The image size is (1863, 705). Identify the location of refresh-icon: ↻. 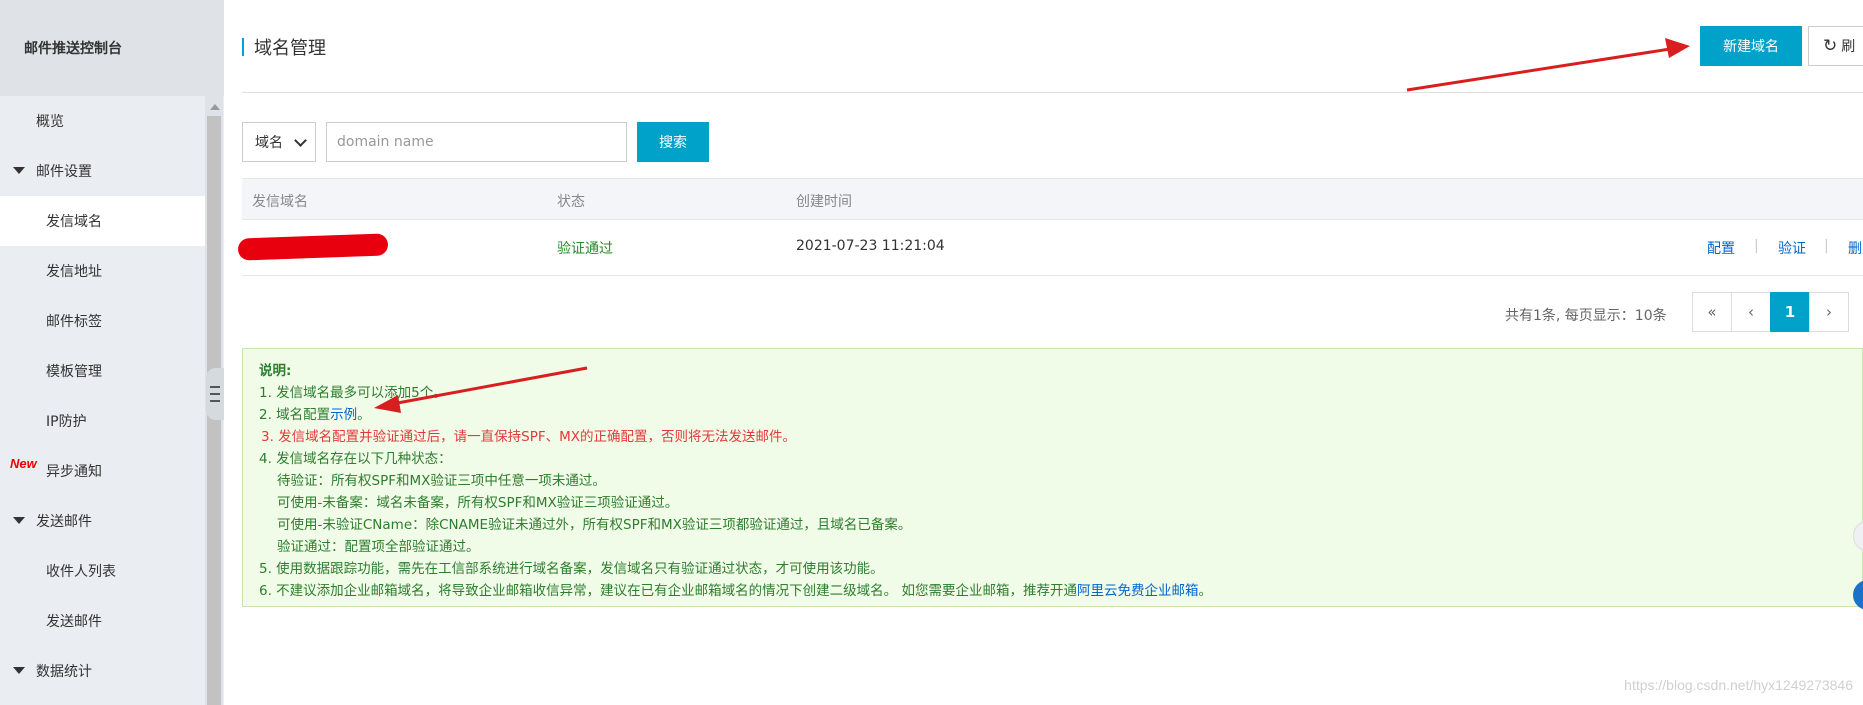
(1830, 46).